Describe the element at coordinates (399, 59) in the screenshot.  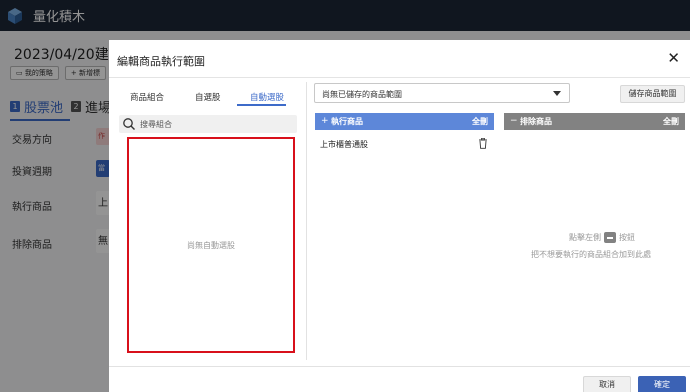
I see `dialog-header: 編輯商品執行範圍 ✕` at that location.